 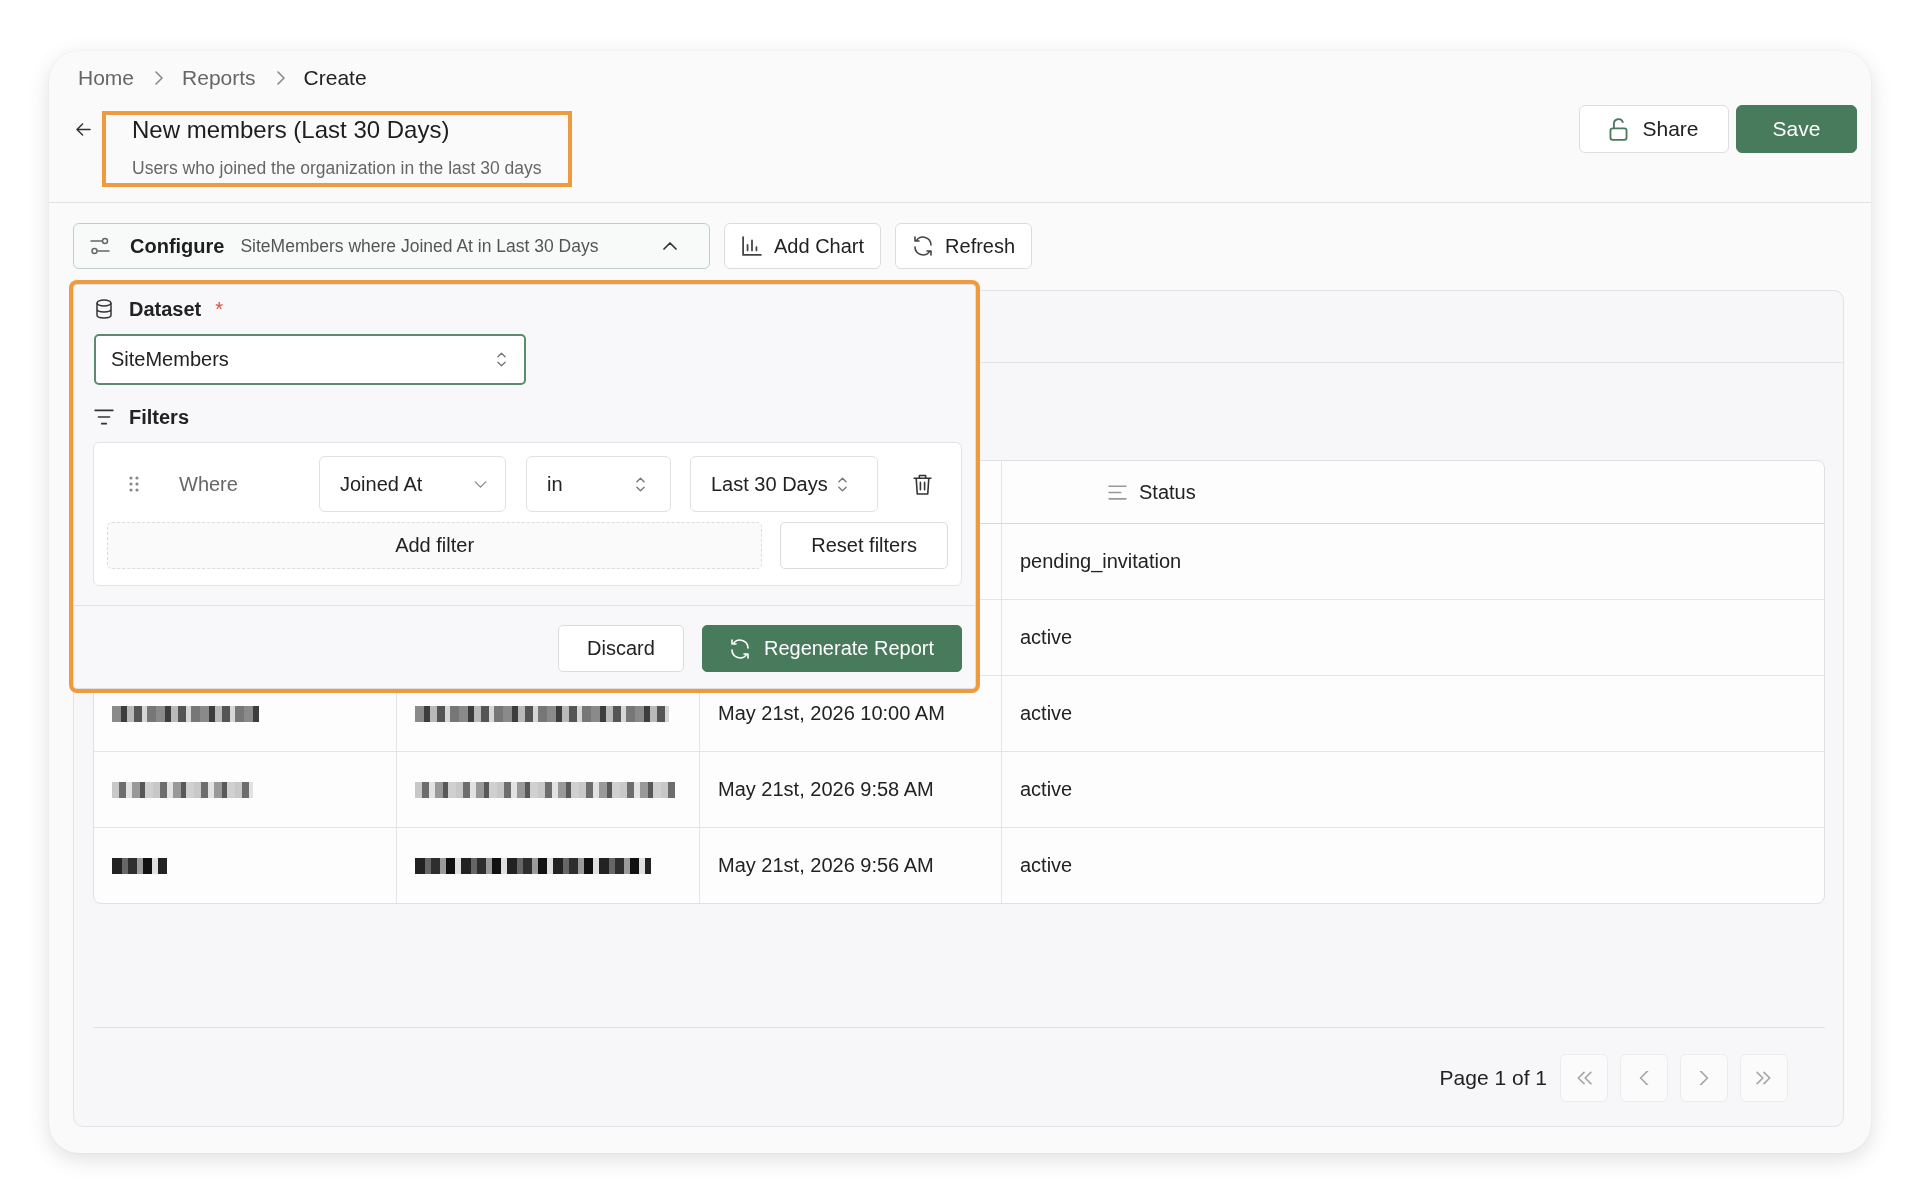 What do you see at coordinates (209, 484) in the screenshot?
I see `connector-label: Where` at bounding box center [209, 484].